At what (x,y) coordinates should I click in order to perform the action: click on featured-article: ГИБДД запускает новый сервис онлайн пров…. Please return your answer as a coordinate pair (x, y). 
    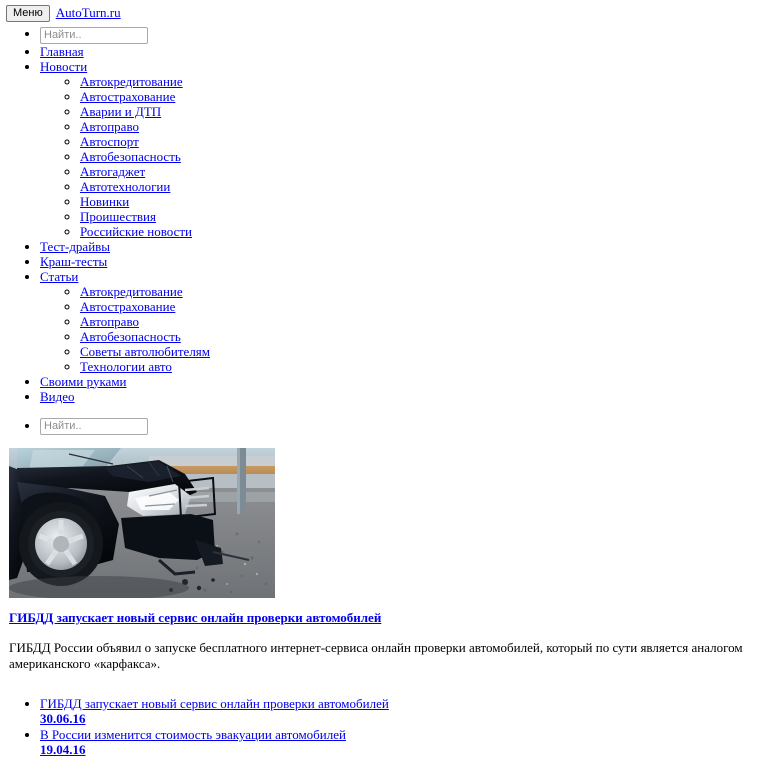
    Looking at the image, I should click on (384, 641).